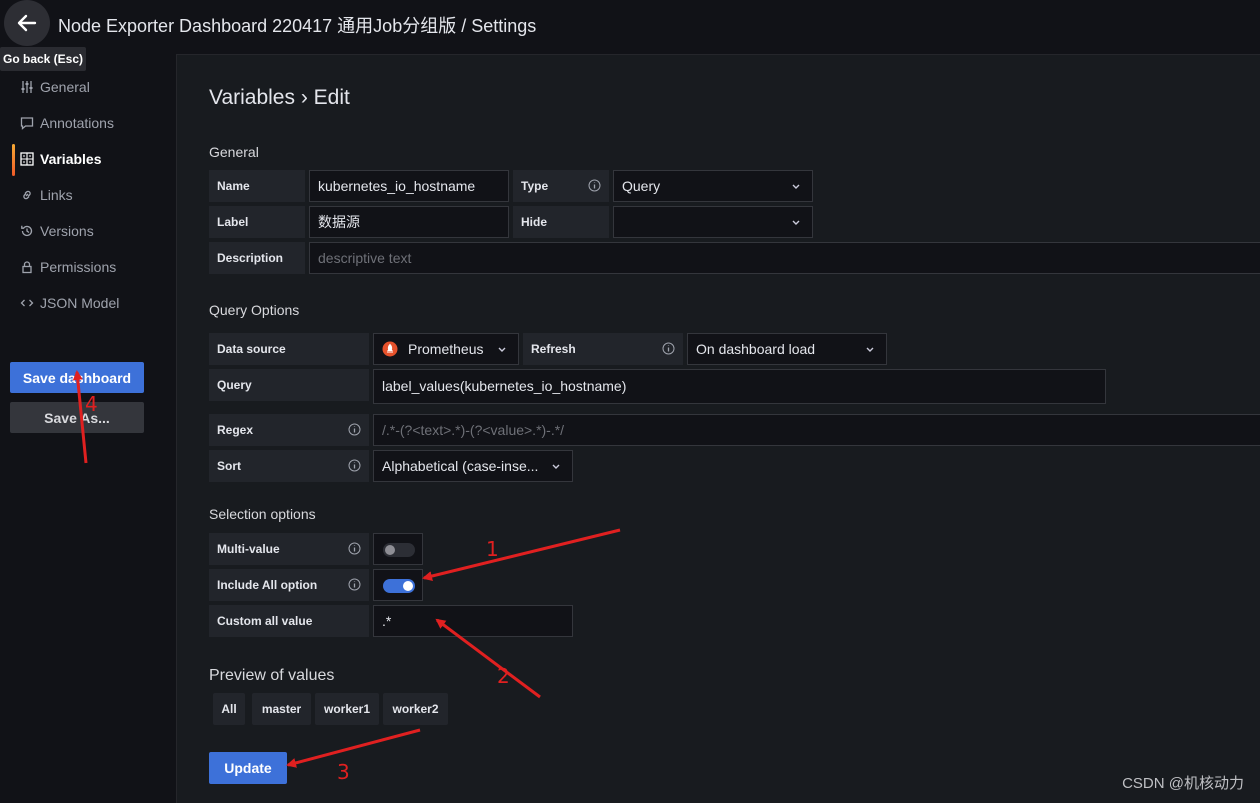 The image size is (1260, 803). Describe the element at coordinates (503, 676) in the screenshot. I see `annotation-number-2: 2` at that location.